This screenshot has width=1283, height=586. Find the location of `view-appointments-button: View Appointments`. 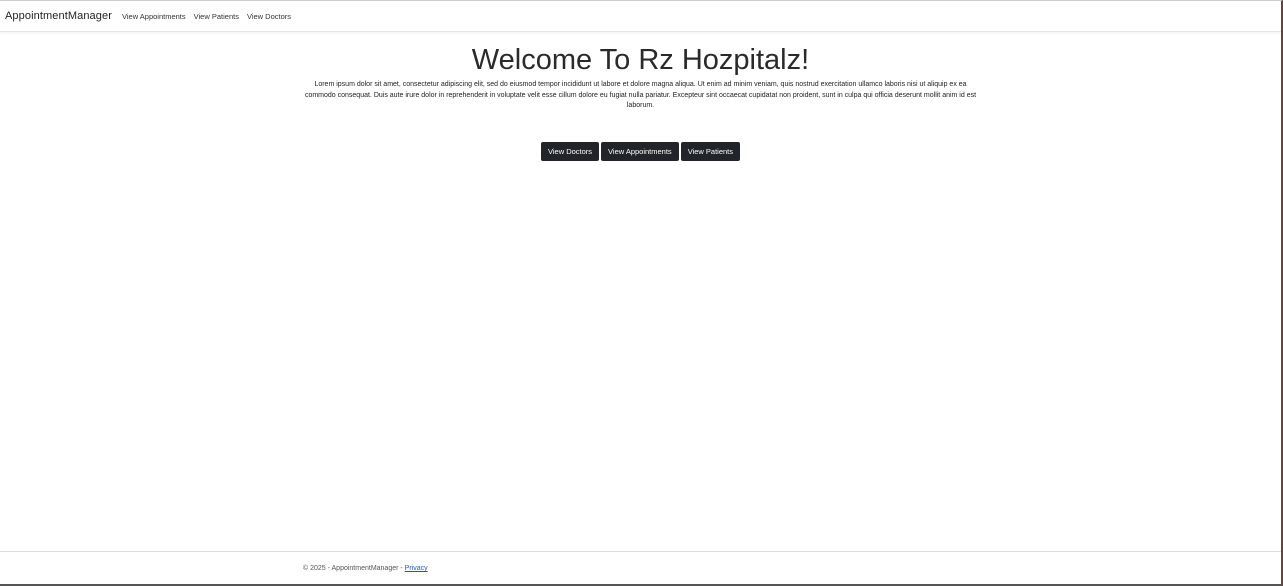

view-appointments-button: View Appointments is located at coordinates (640, 151).